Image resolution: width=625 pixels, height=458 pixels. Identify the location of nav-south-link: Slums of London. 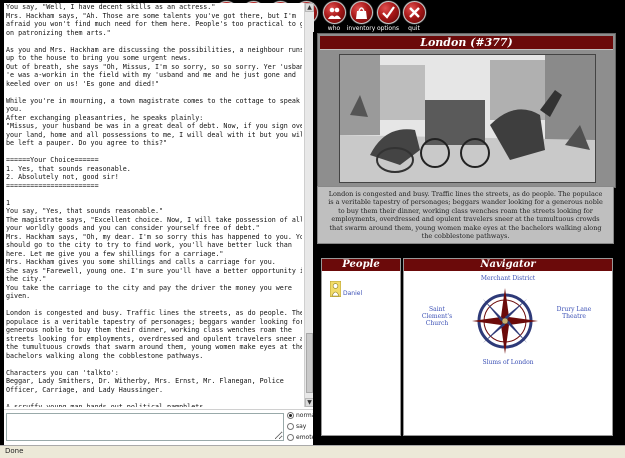
(508, 362).